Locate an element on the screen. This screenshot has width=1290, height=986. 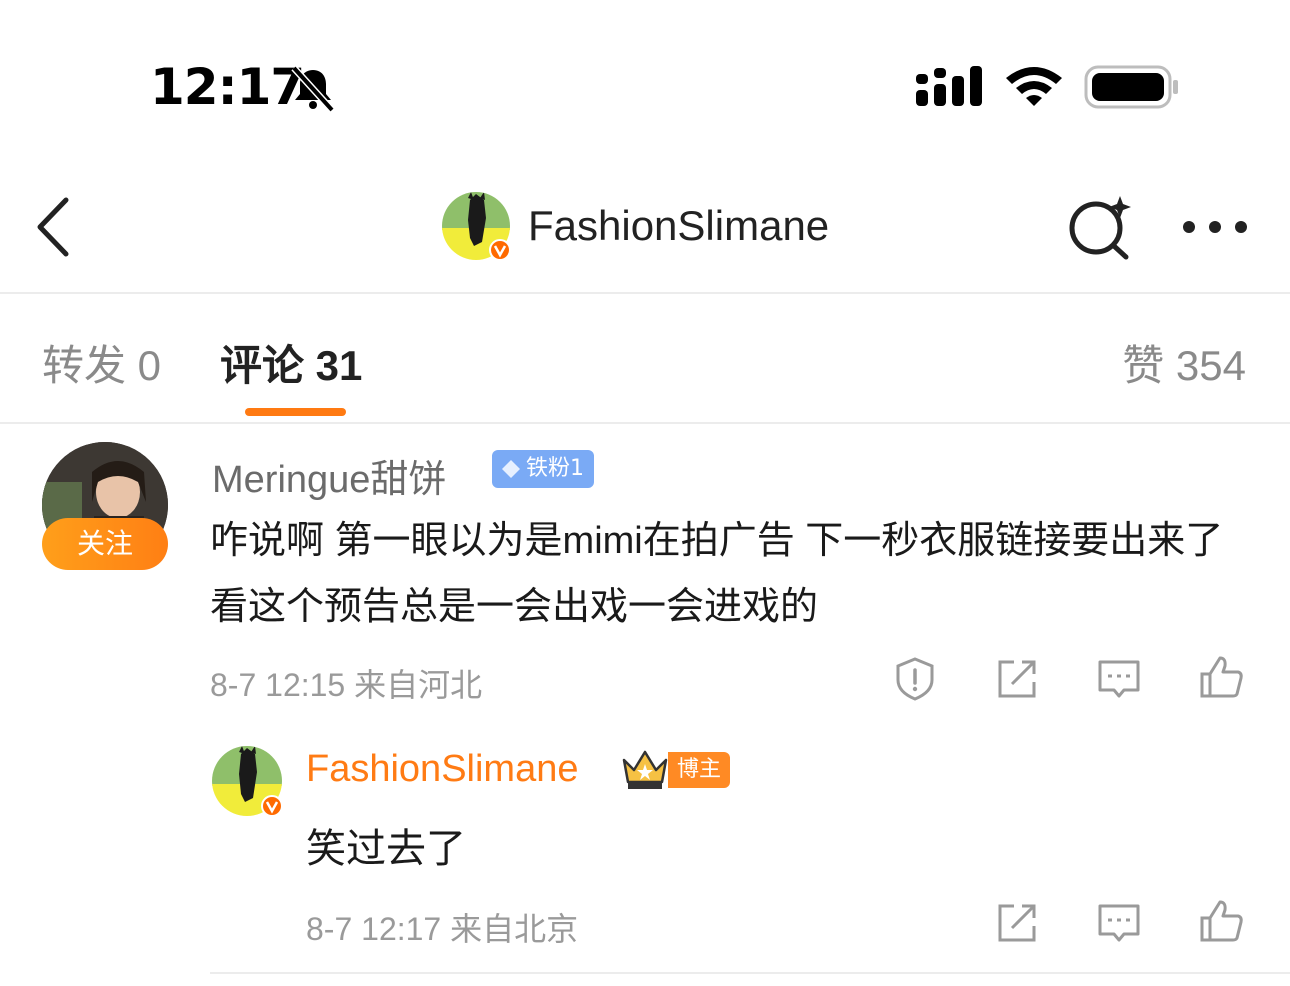
commenter-username: Meringue甜饼 is located at coordinates (329, 475).